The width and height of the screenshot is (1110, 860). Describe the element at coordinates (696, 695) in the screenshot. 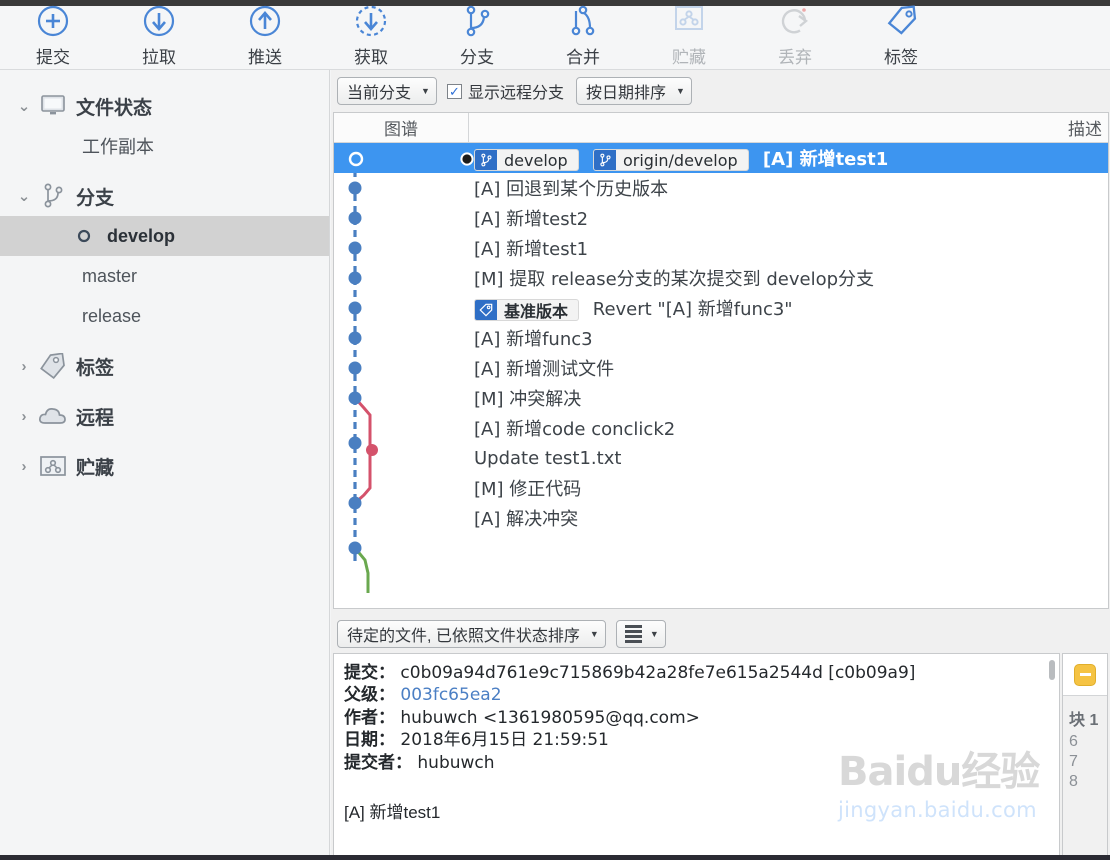

I see `parent-line: 父级： 003fc65ea2` at that location.